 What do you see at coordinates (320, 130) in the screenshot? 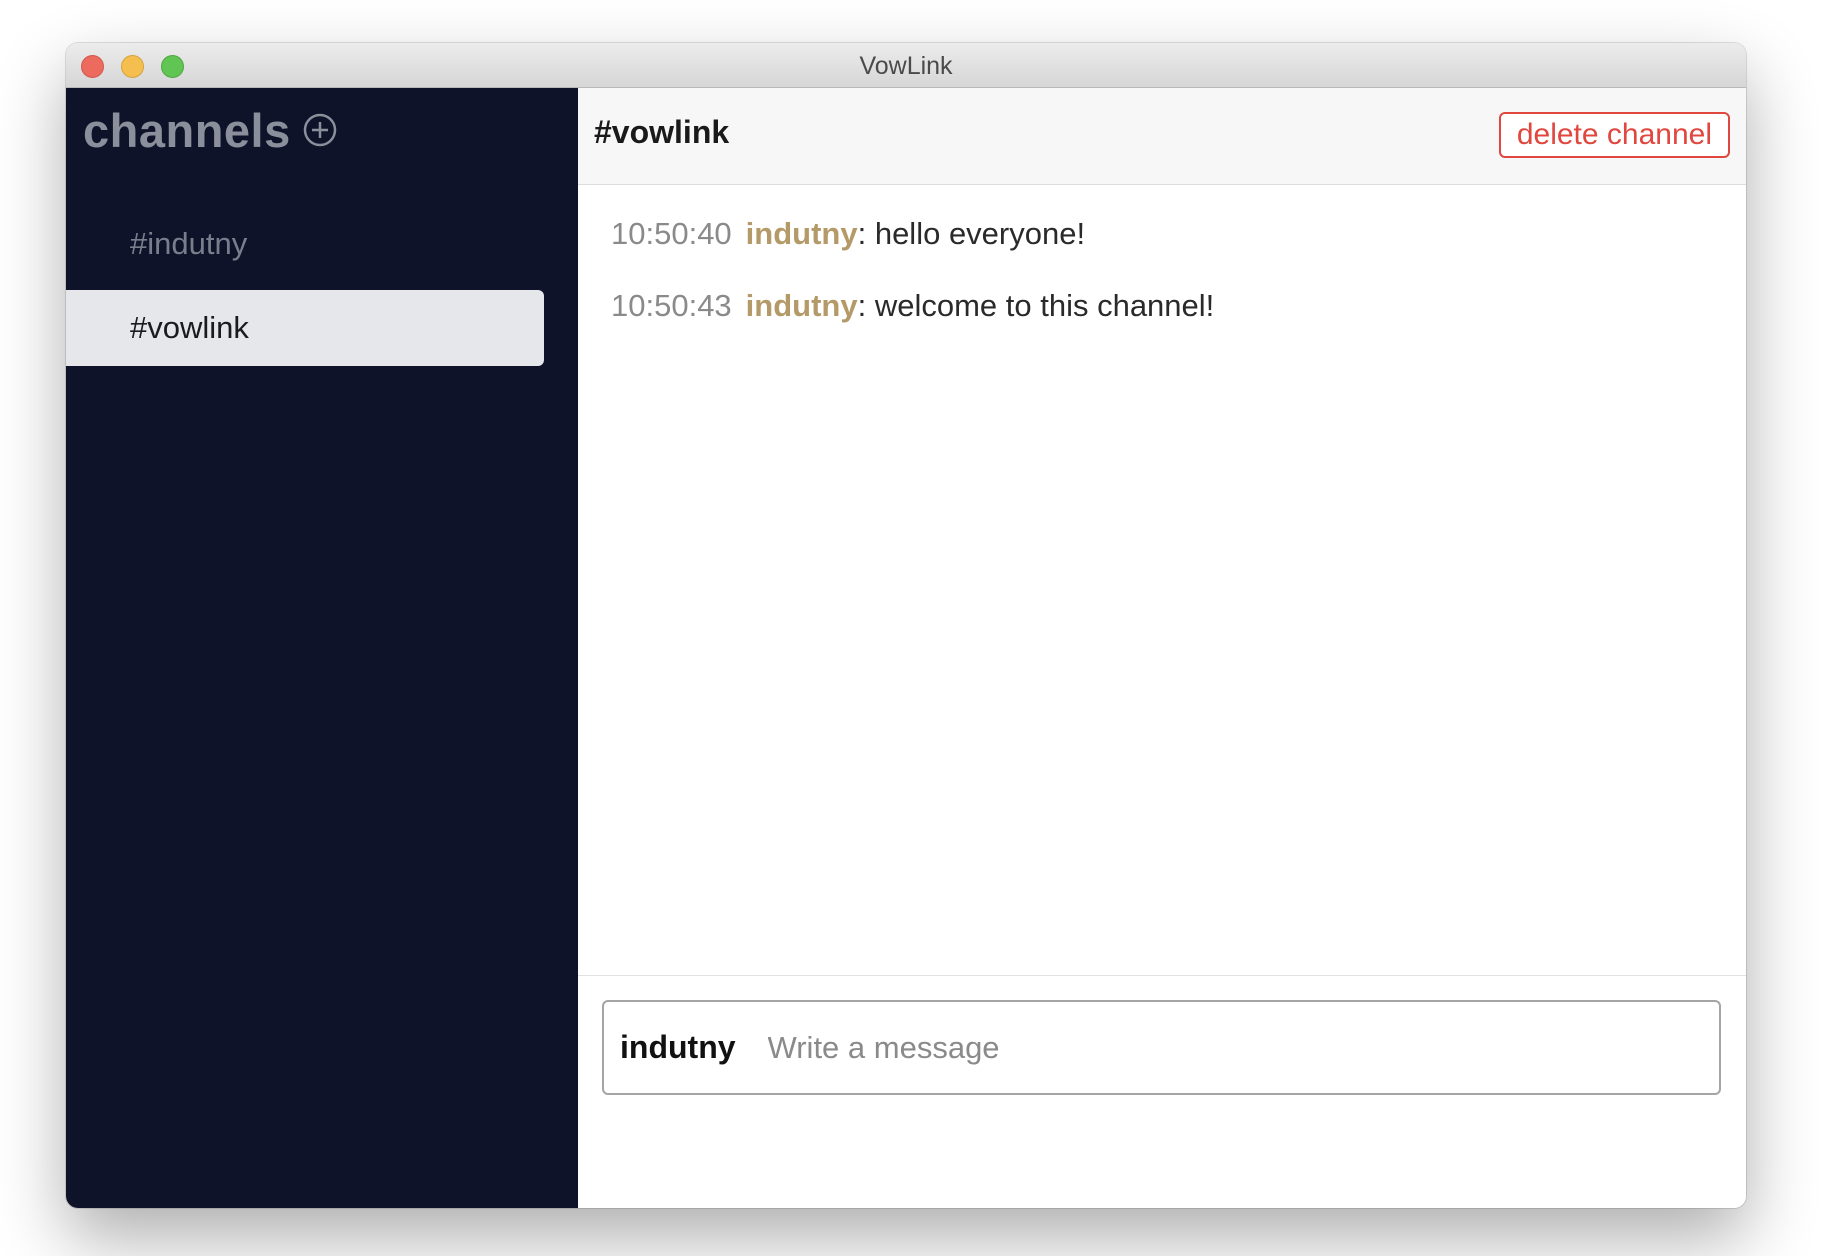
I see `add-channel-icon` at bounding box center [320, 130].